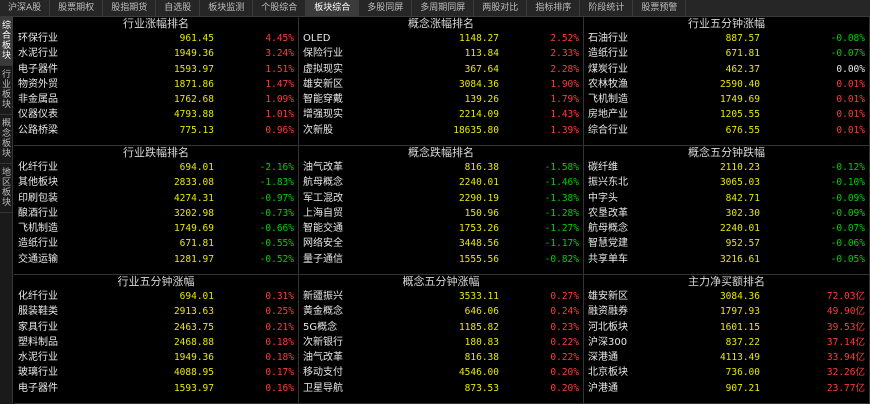  I want to click on list-item: 5G概念 1185.82 0.23%, so click(441, 327).